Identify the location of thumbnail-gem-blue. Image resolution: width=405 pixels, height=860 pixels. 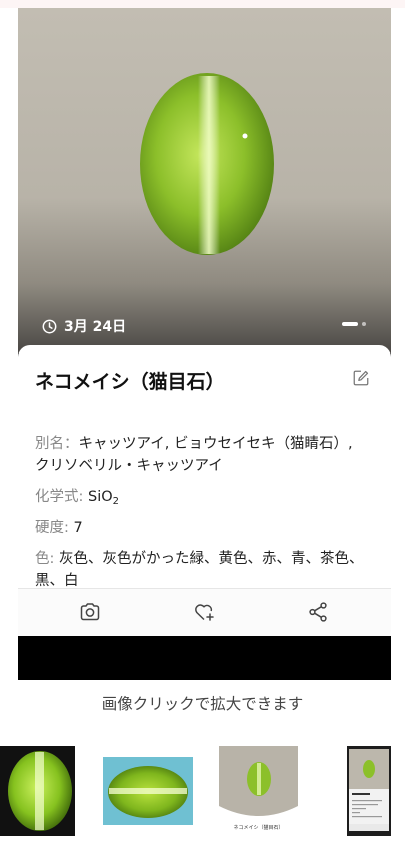
(148, 791).